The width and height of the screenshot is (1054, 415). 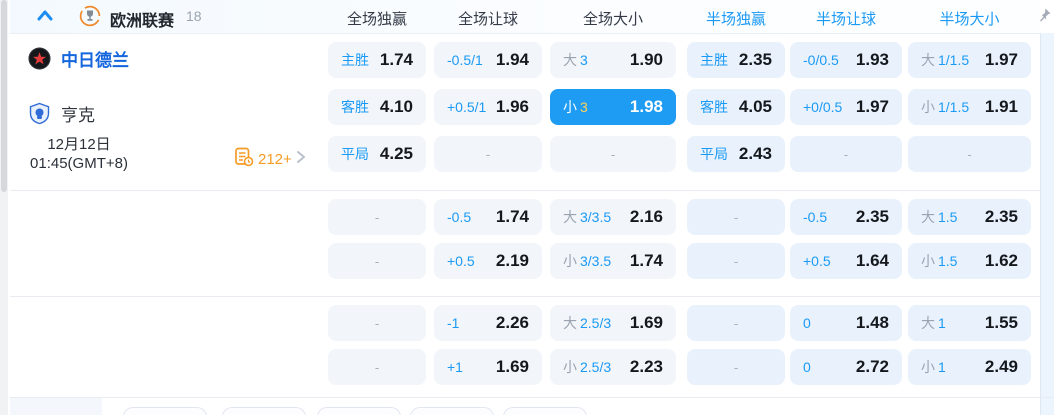 I want to click on odds-label: 0, so click(x=807, y=323).